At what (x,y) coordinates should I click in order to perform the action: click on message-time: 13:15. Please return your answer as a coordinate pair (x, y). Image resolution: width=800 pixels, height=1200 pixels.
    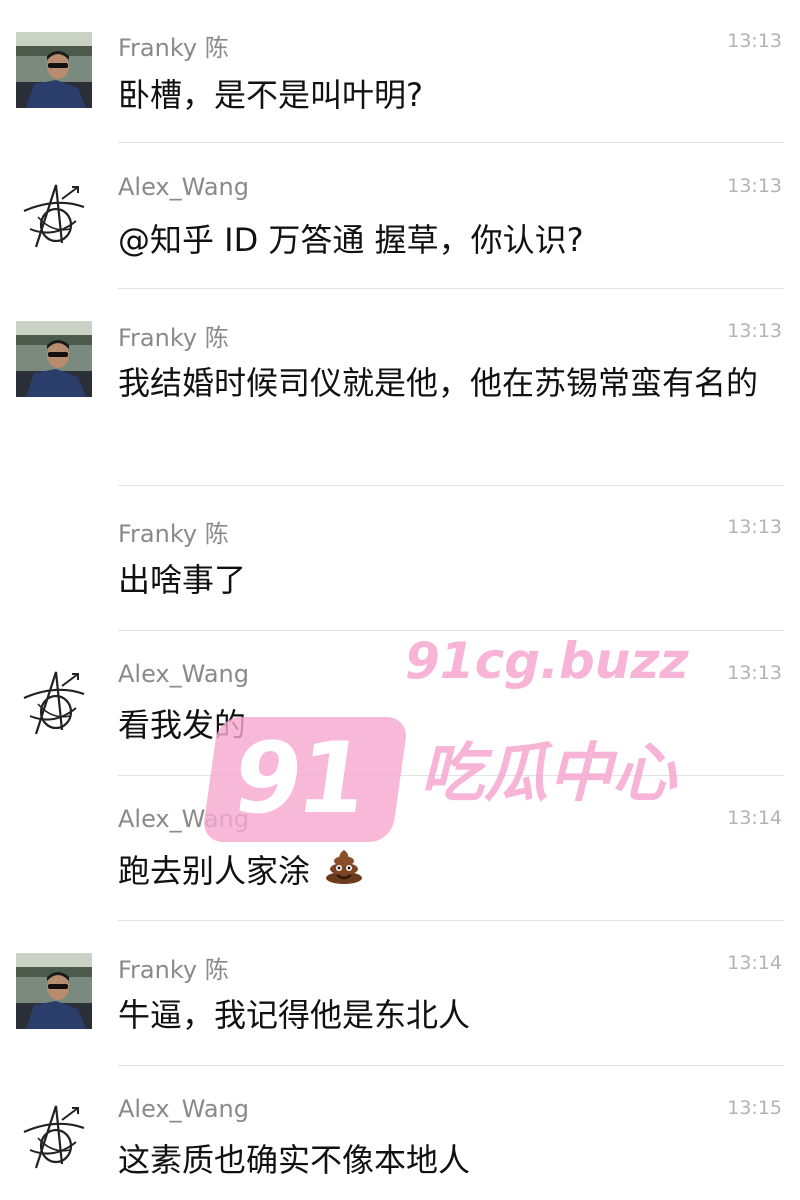
    Looking at the image, I should click on (754, 1108).